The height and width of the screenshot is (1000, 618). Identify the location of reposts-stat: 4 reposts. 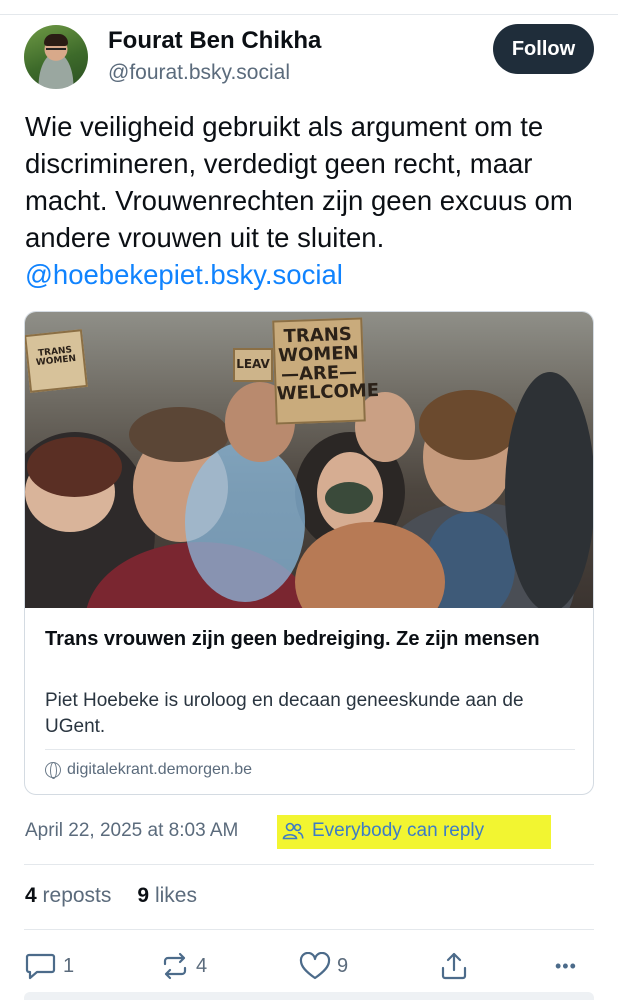
(68, 896).